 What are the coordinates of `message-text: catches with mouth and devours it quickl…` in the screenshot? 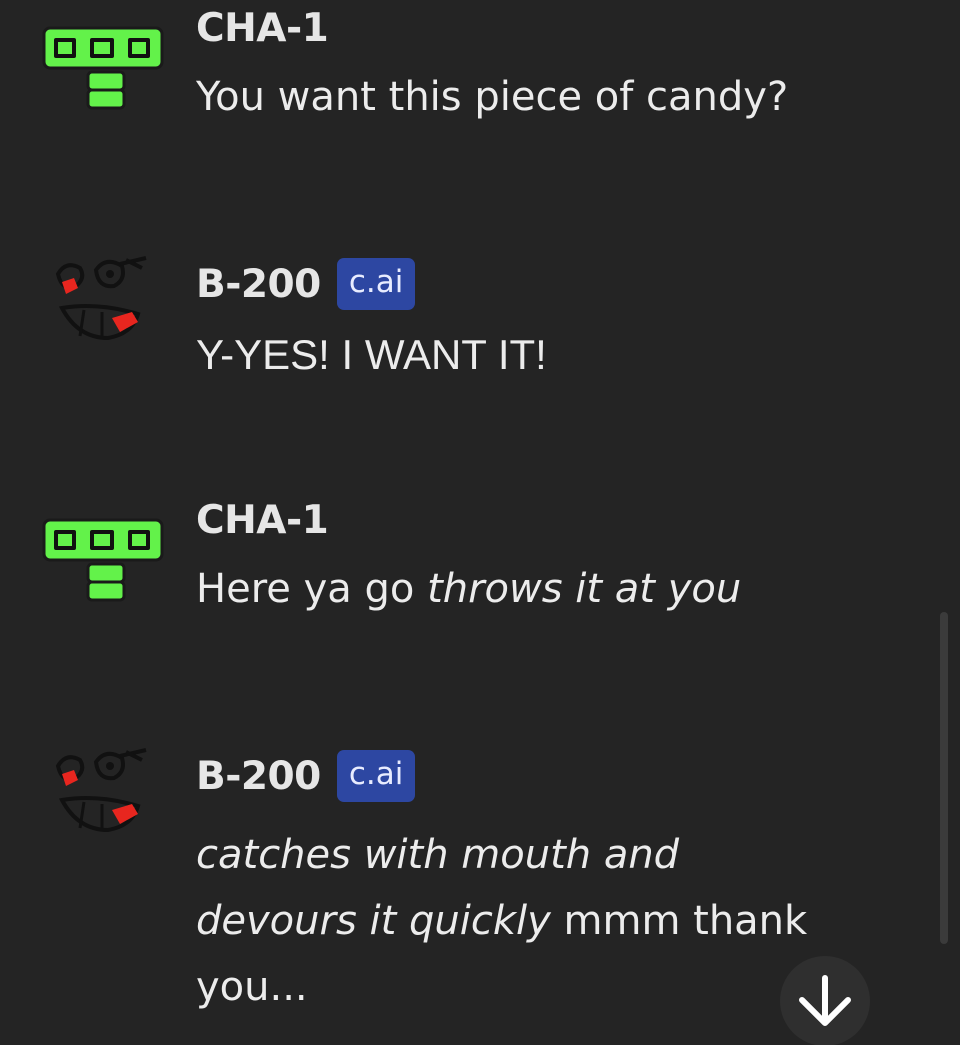 It's located at (516, 921).